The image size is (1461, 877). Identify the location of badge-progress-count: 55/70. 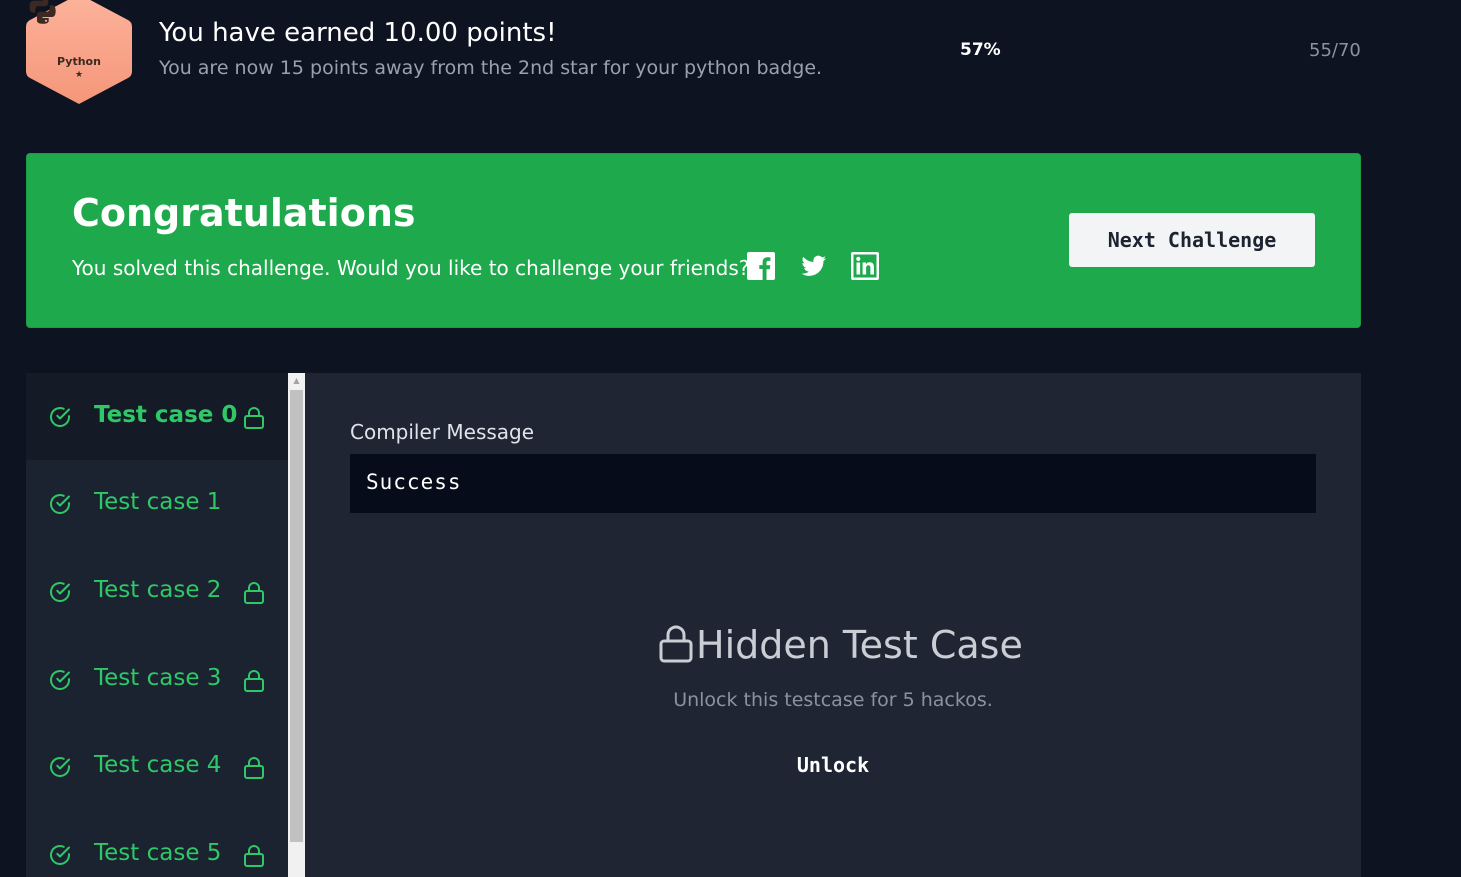
(1335, 50).